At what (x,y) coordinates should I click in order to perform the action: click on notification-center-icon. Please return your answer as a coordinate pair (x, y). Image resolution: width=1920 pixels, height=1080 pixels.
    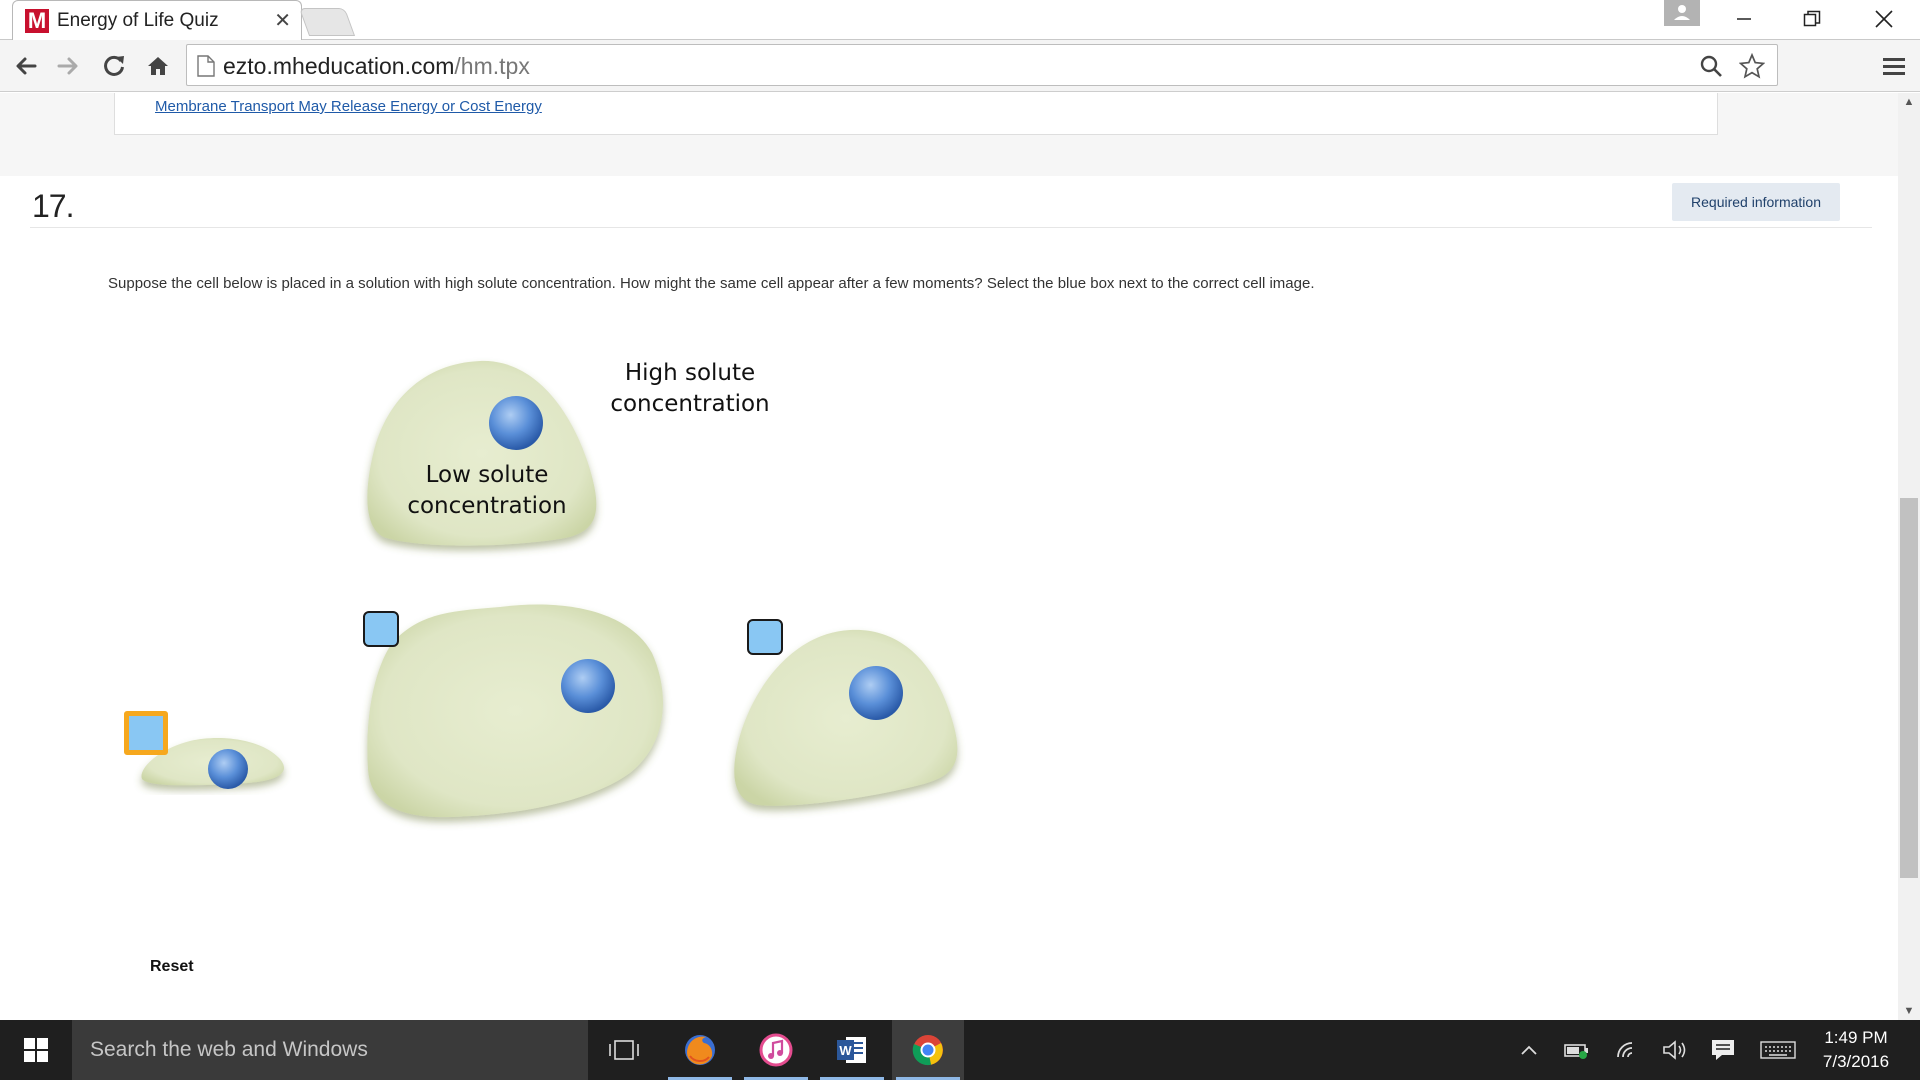
    Looking at the image, I should click on (1723, 1050).